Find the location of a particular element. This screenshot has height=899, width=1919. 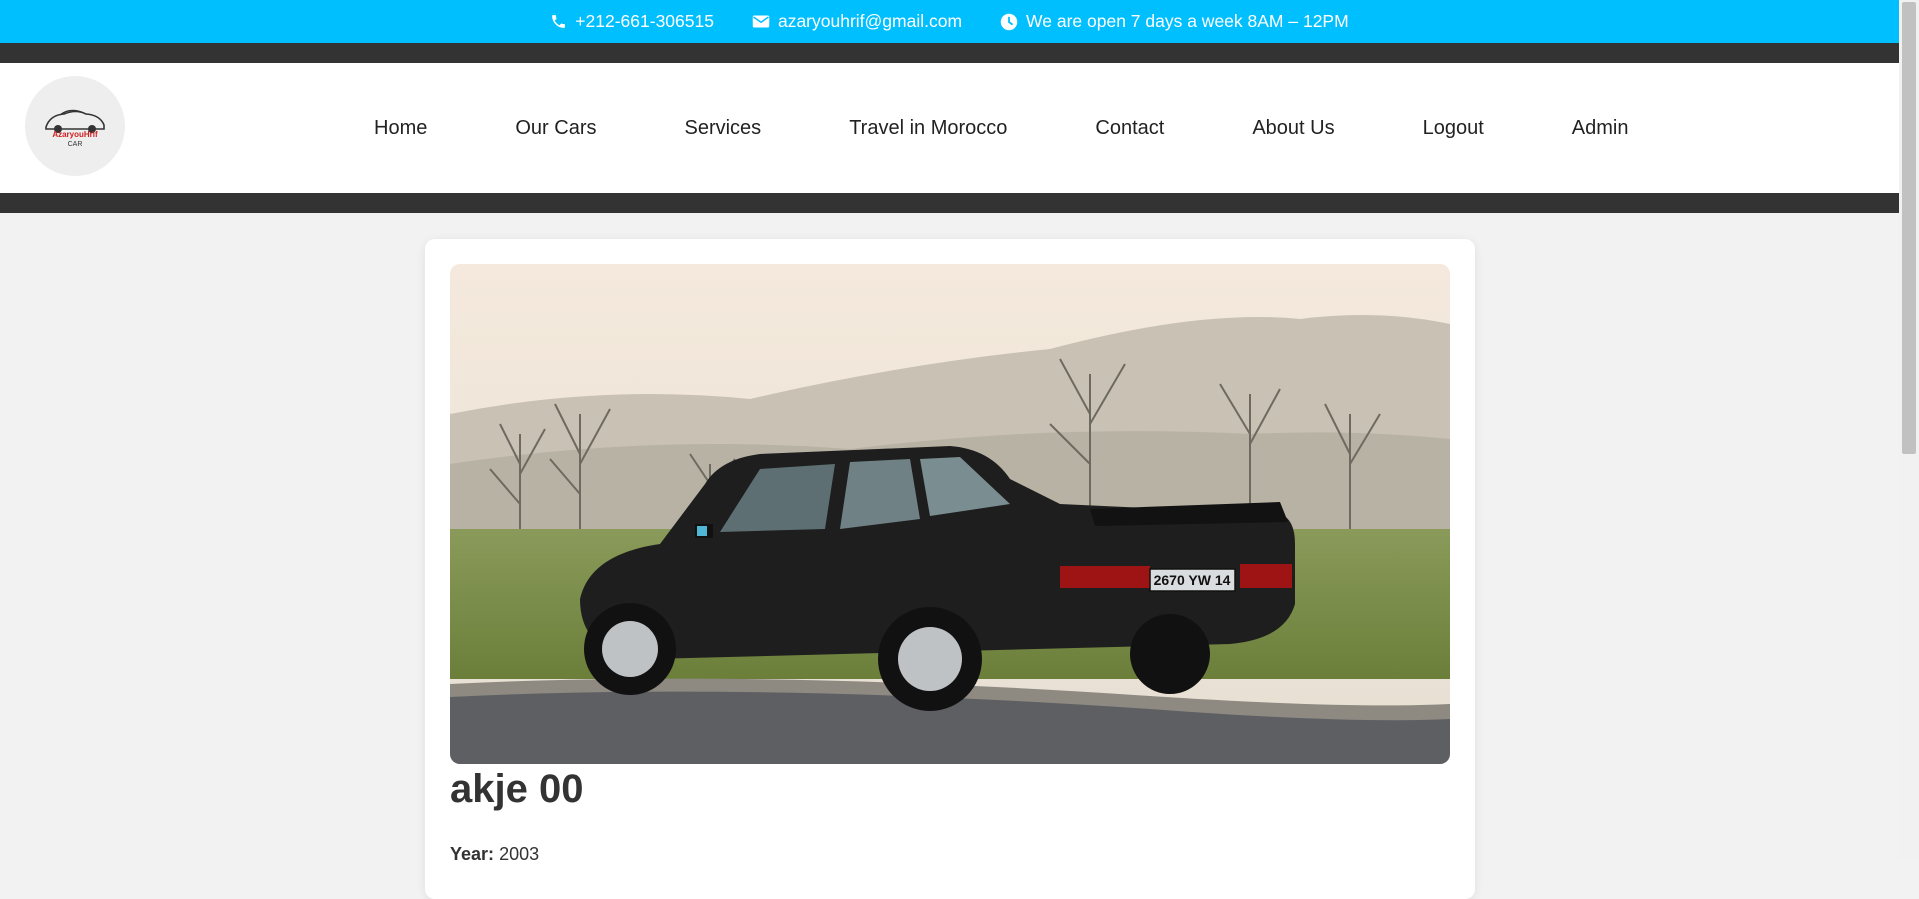

car-year-row: Year: 2003 is located at coordinates (494, 854).